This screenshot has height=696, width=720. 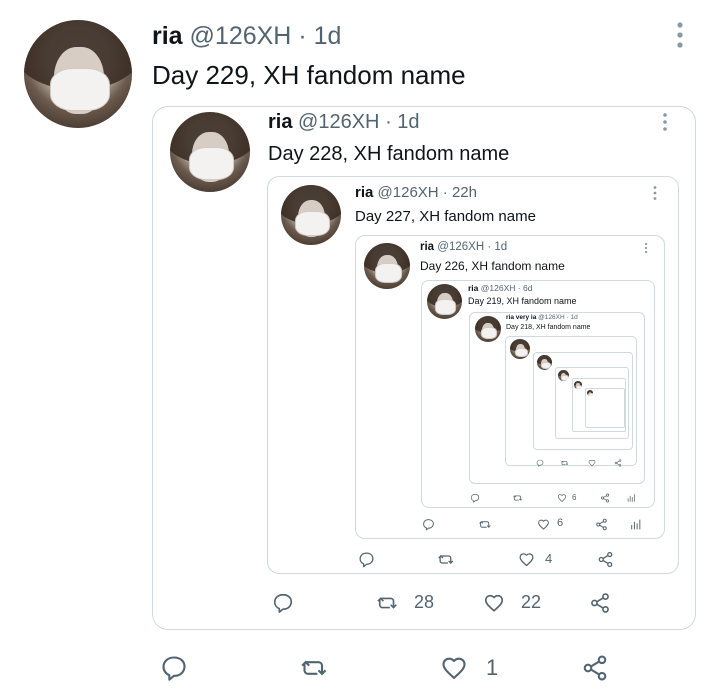 I want to click on quoted-header: ria @126XH · 22h, so click(x=416, y=192).